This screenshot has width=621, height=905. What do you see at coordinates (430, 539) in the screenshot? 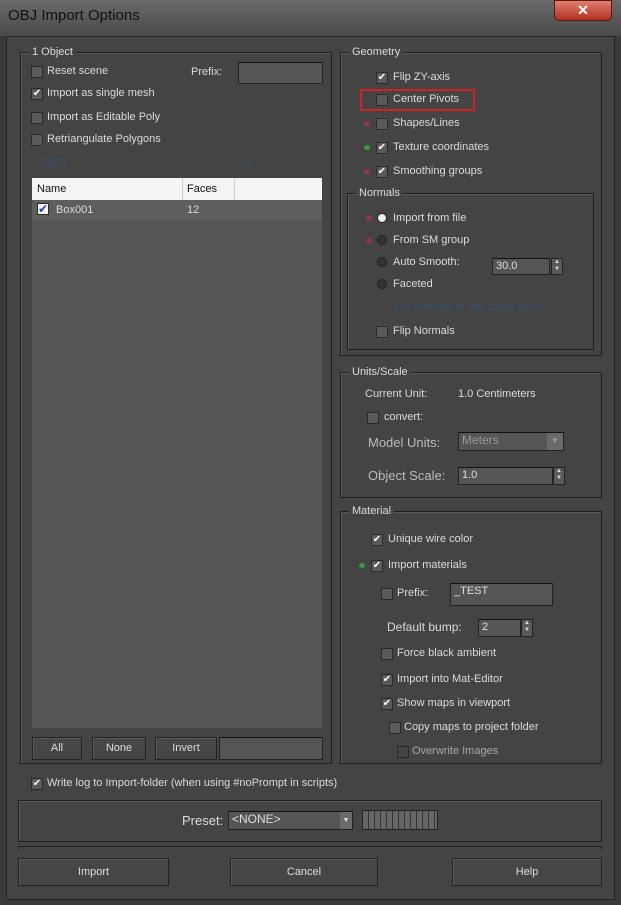
I see `unique-wire-label: Unique wire color` at bounding box center [430, 539].